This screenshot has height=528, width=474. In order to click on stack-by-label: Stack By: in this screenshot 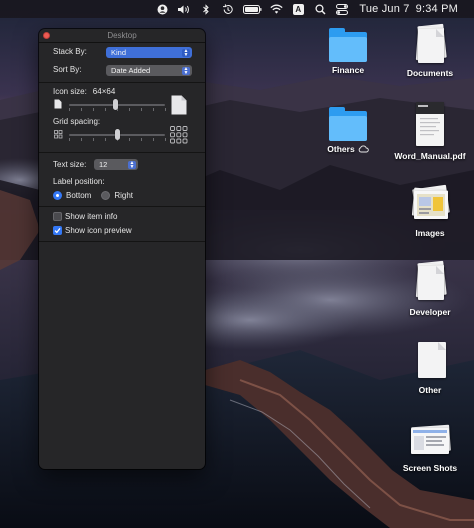, I will do `click(70, 51)`.